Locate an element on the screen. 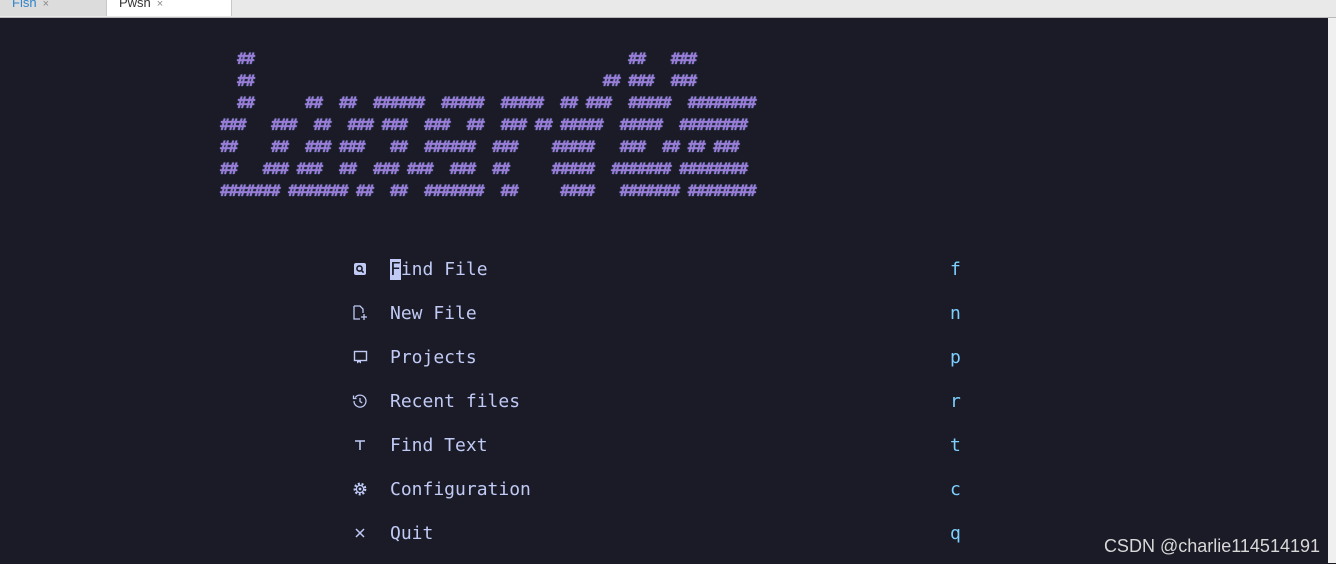  menu-label: Projects is located at coordinates (433, 357).